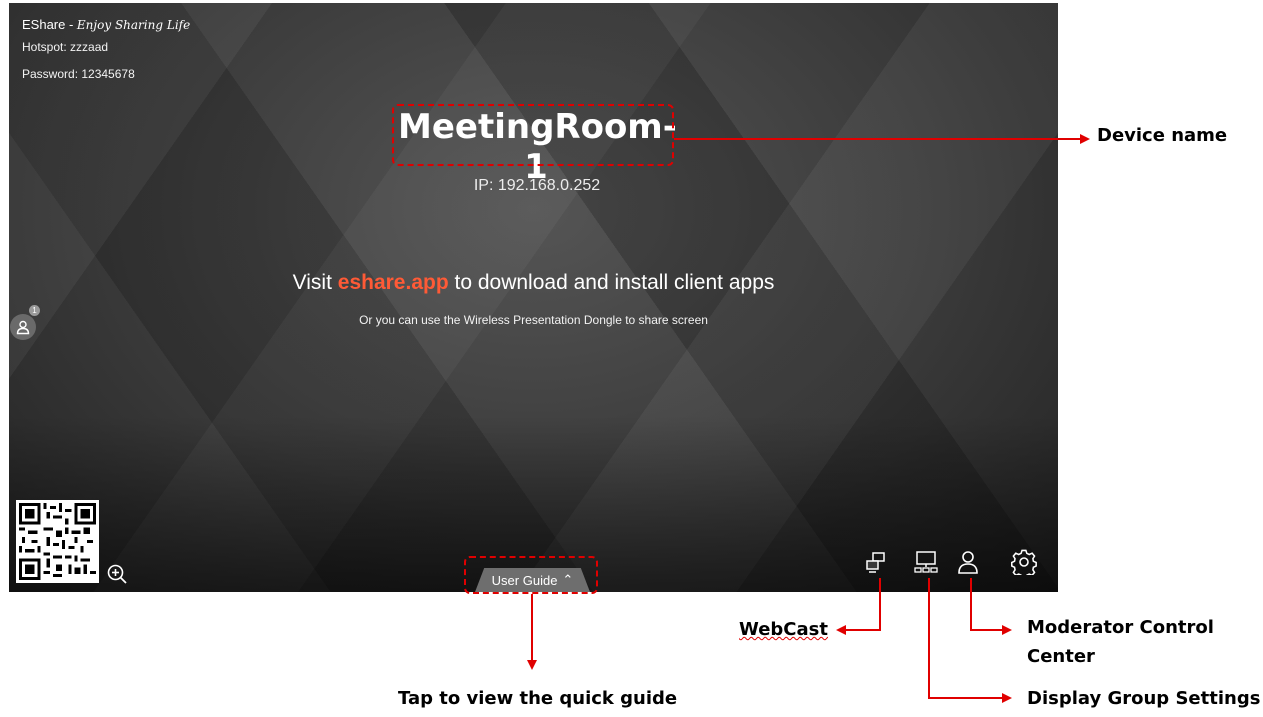  Describe the element at coordinates (1144, 698) in the screenshot. I see `display-group-label: Display Group Settings` at that location.